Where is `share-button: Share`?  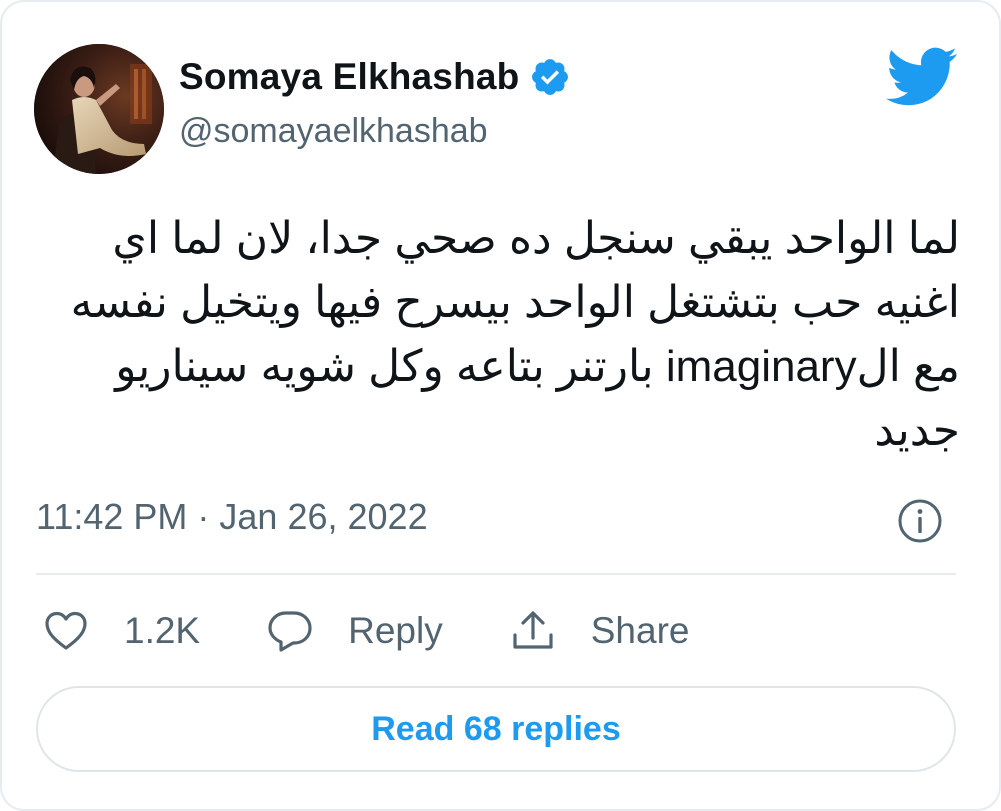
share-button: Share is located at coordinates (599, 631).